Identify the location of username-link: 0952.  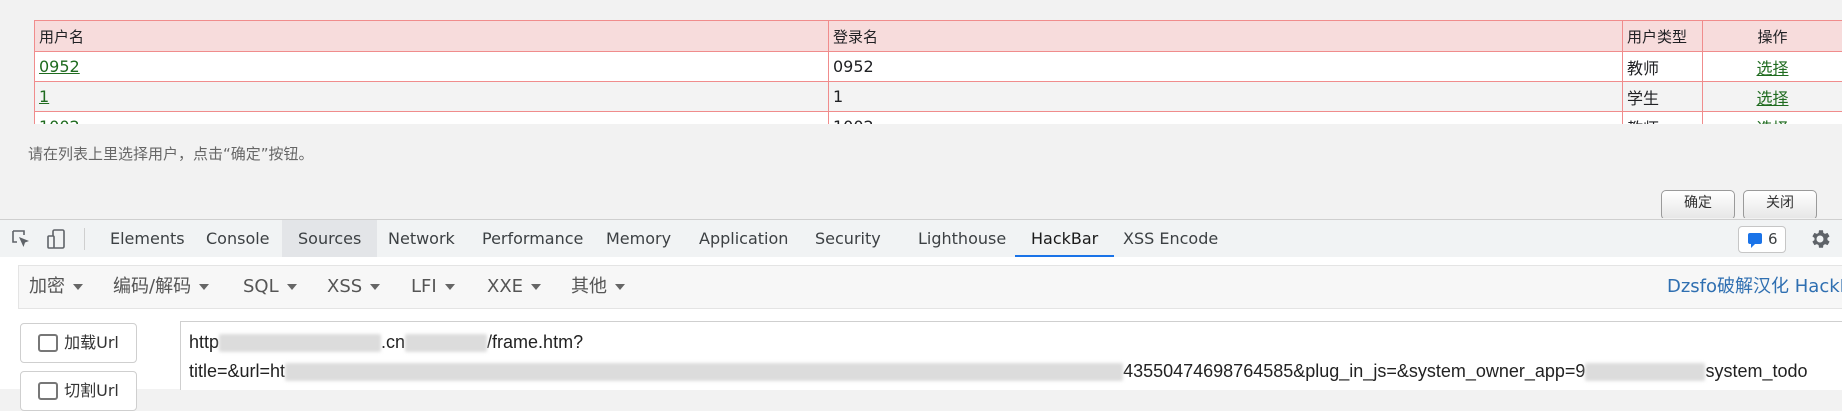
(59, 66).